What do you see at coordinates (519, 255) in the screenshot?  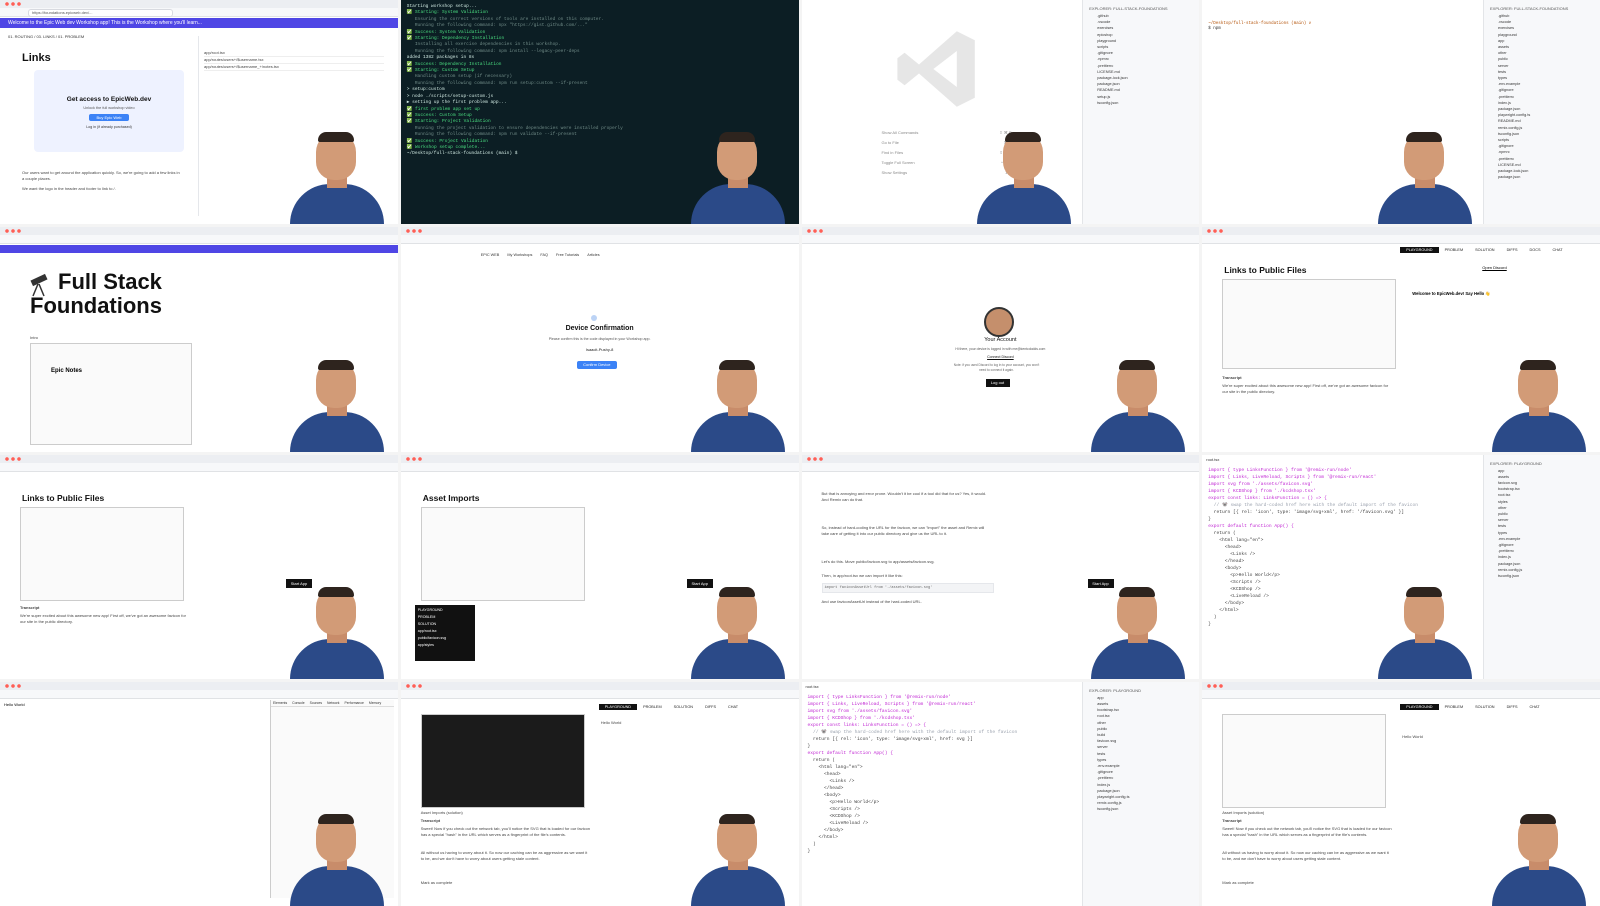 I see `nav-item: My Workshops` at bounding box center [519, 255].